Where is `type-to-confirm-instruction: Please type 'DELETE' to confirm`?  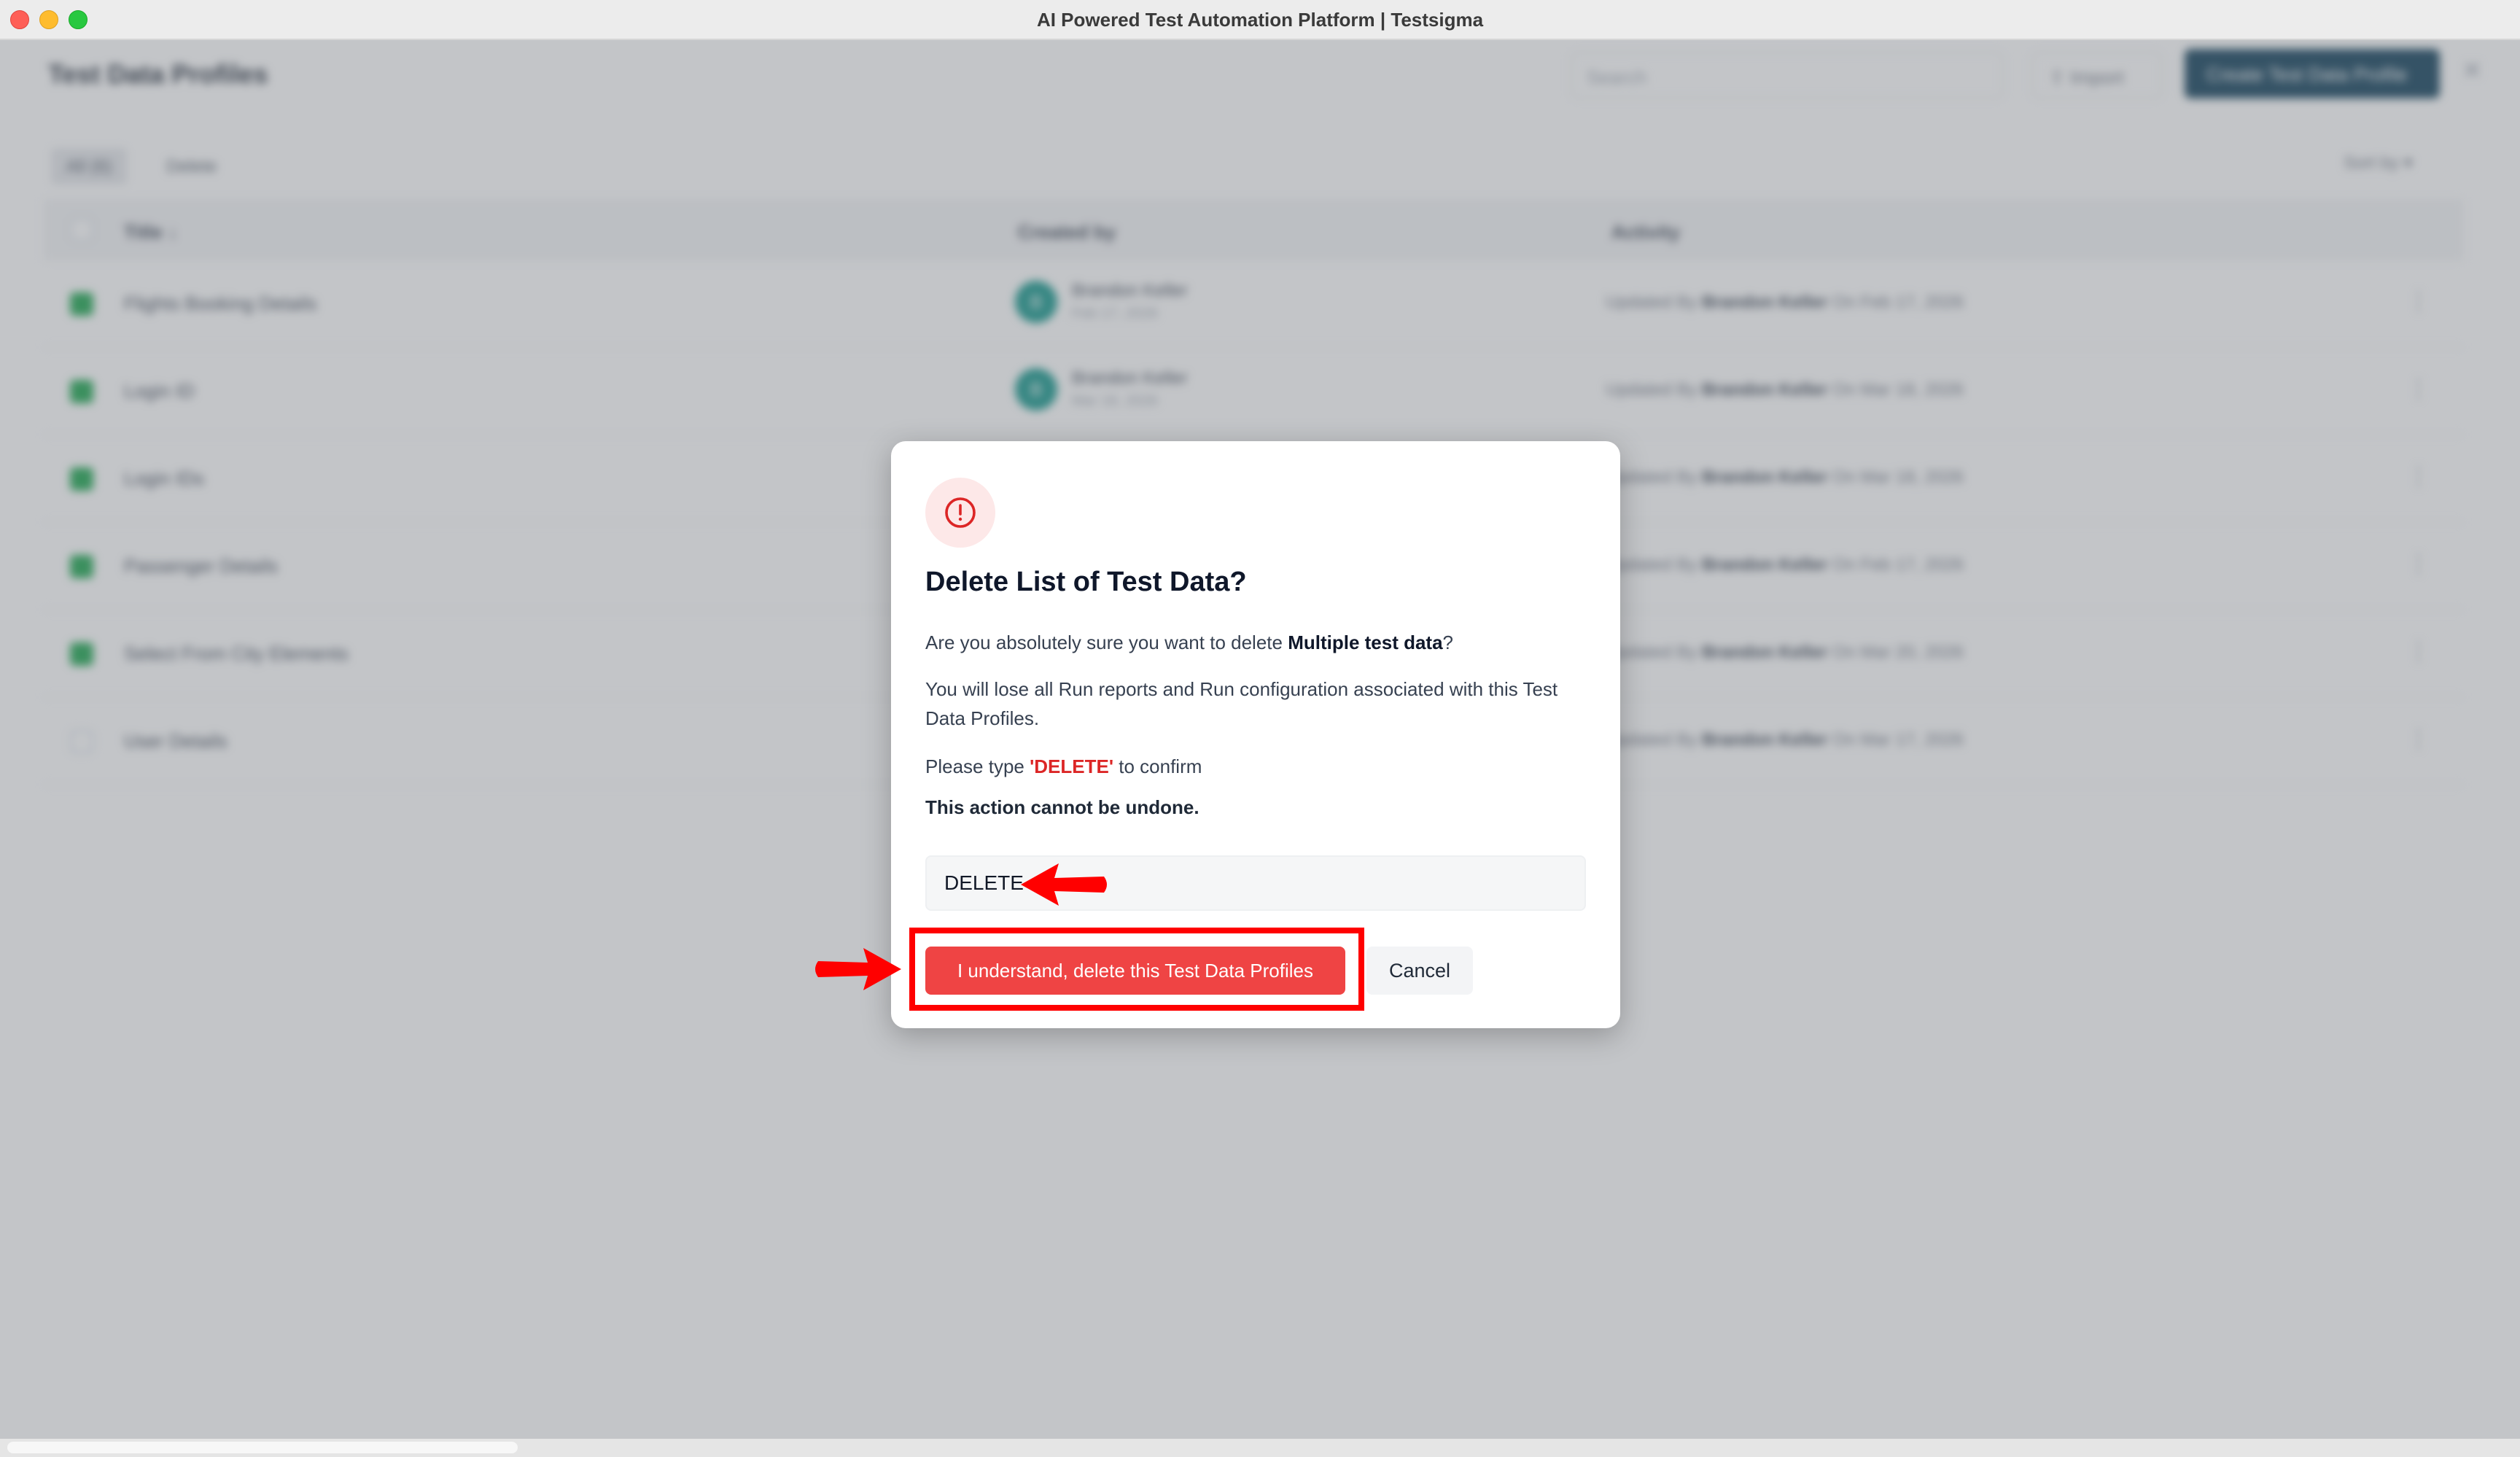 type-to-confirm-instruction: Please type 'DELETE' to confirm is located at coordinates (1063, 766).